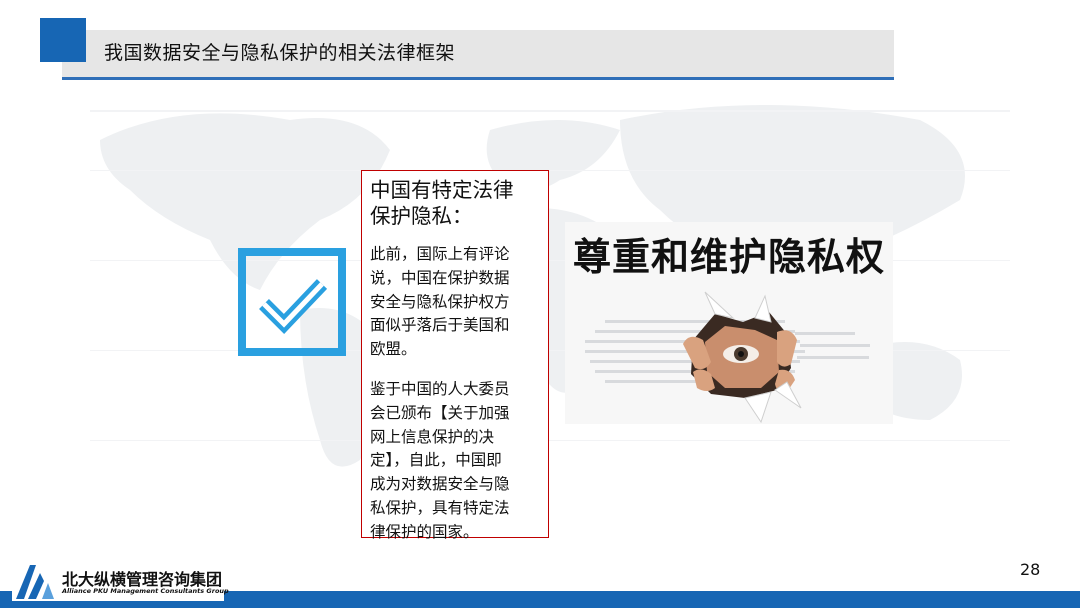  What do you see at coordinates (478, 78) in the screenshot?
I see `title-underline` at bounding box center [478, 78].